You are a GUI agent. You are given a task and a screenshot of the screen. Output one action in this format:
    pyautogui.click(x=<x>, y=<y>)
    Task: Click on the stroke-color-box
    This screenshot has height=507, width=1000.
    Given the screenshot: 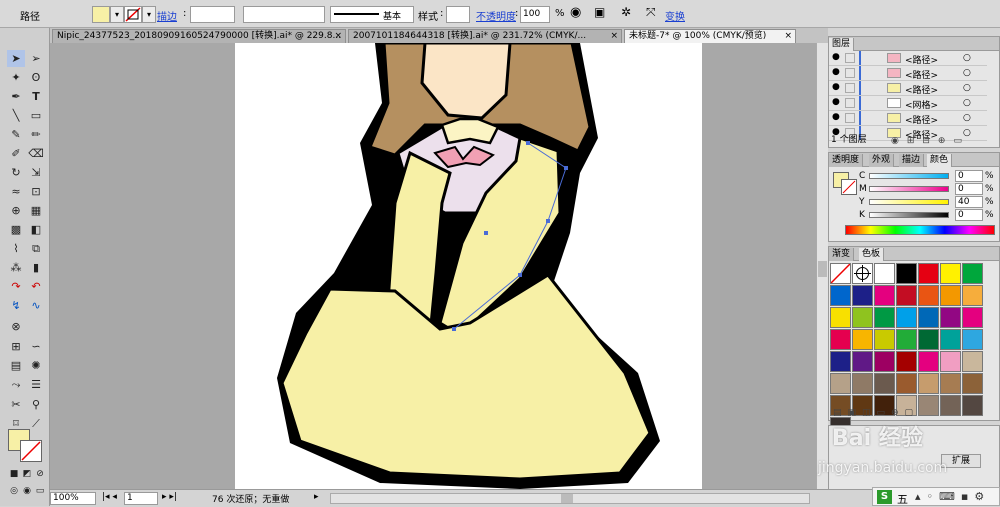 What is the action you would take?
    pyautogui.click(x=31, y=451)
    